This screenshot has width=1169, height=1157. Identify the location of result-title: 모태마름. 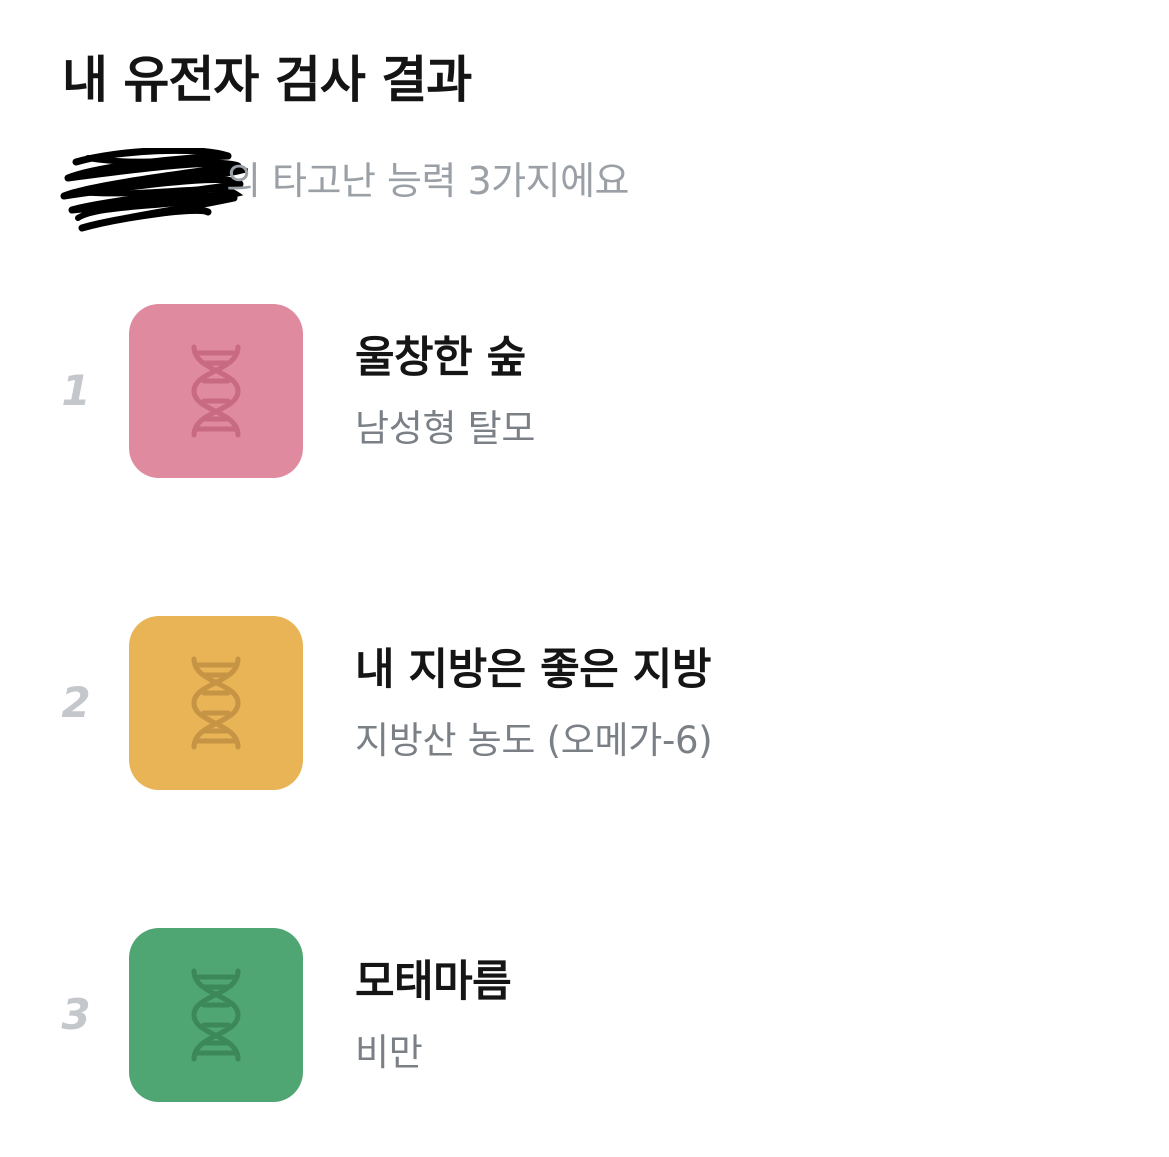
(433, 982).